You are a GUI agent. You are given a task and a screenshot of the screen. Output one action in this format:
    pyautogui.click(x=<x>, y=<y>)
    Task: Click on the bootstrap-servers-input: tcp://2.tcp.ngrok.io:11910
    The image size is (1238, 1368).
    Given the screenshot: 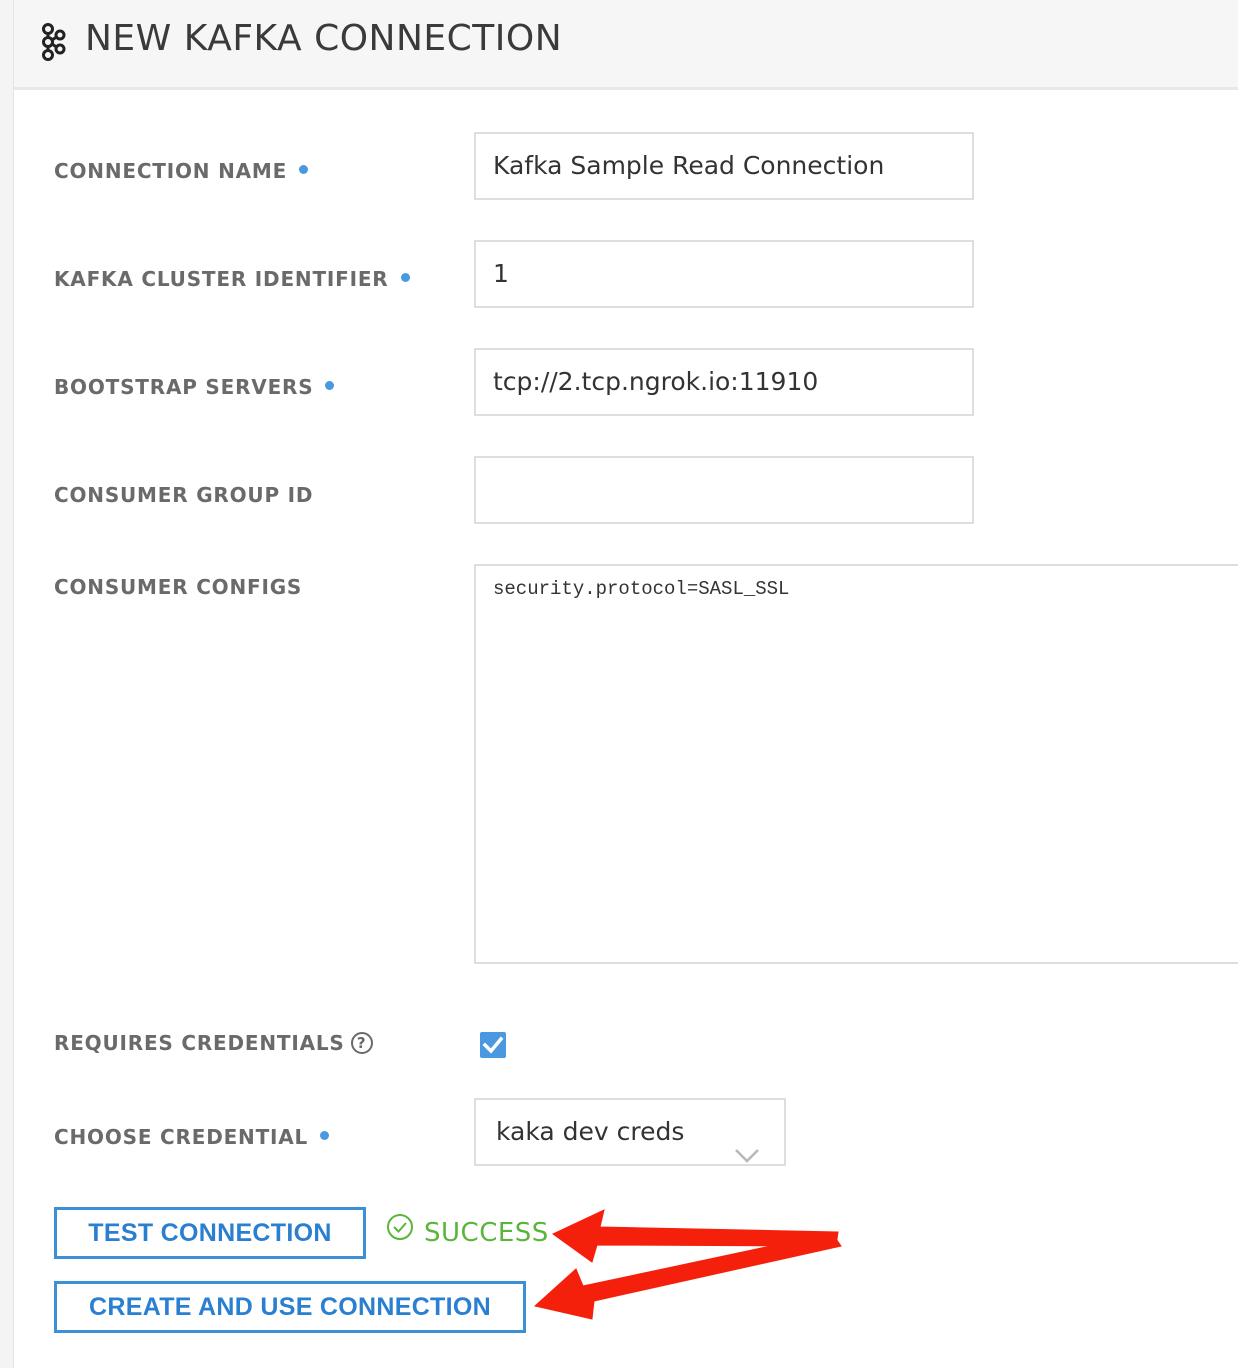 What is the action you would take?
    pyautogui.click(x=724, y=382)
    